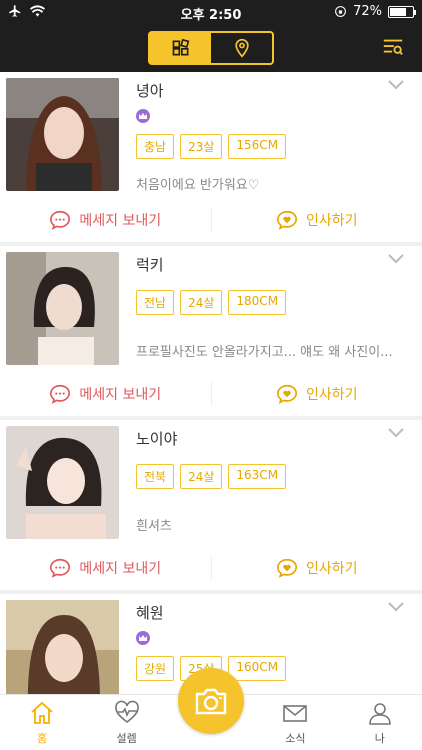 The height and width of the screenshot is (750, 422). I want to click on tab-label: 설렘, so click(126, 738).